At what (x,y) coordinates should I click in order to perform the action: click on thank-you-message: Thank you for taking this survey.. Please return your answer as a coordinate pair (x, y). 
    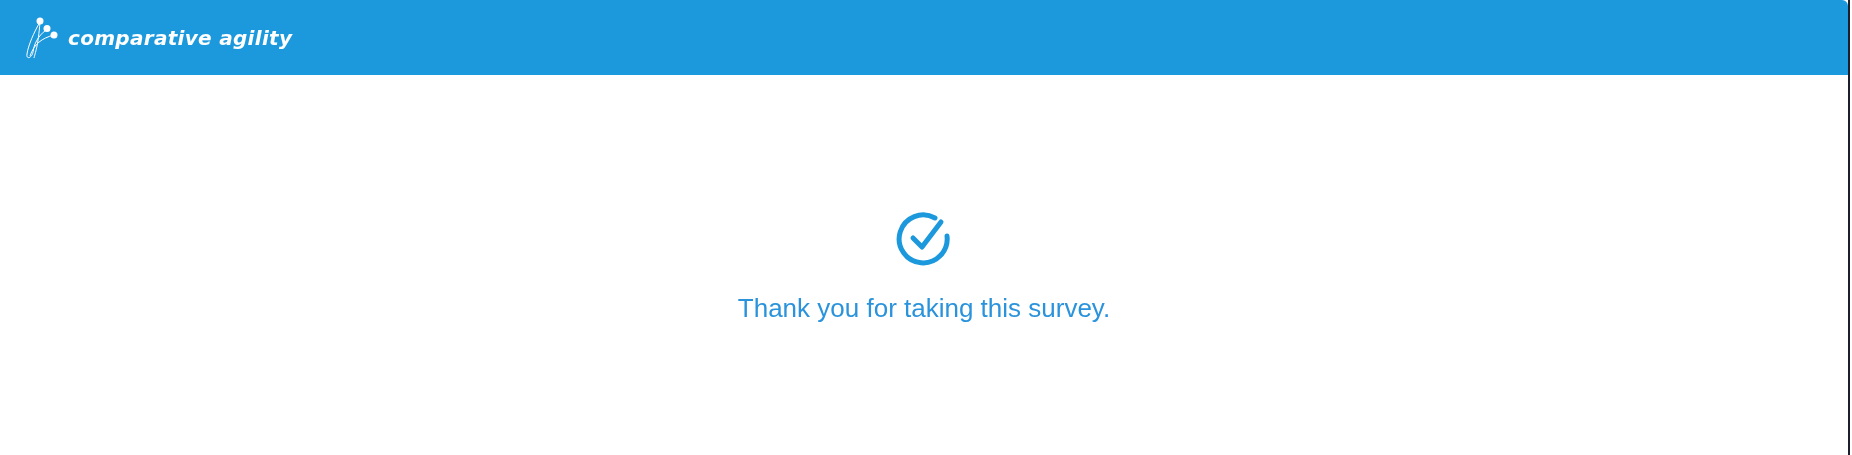
    Looking at the image, I should click on (924, 308).